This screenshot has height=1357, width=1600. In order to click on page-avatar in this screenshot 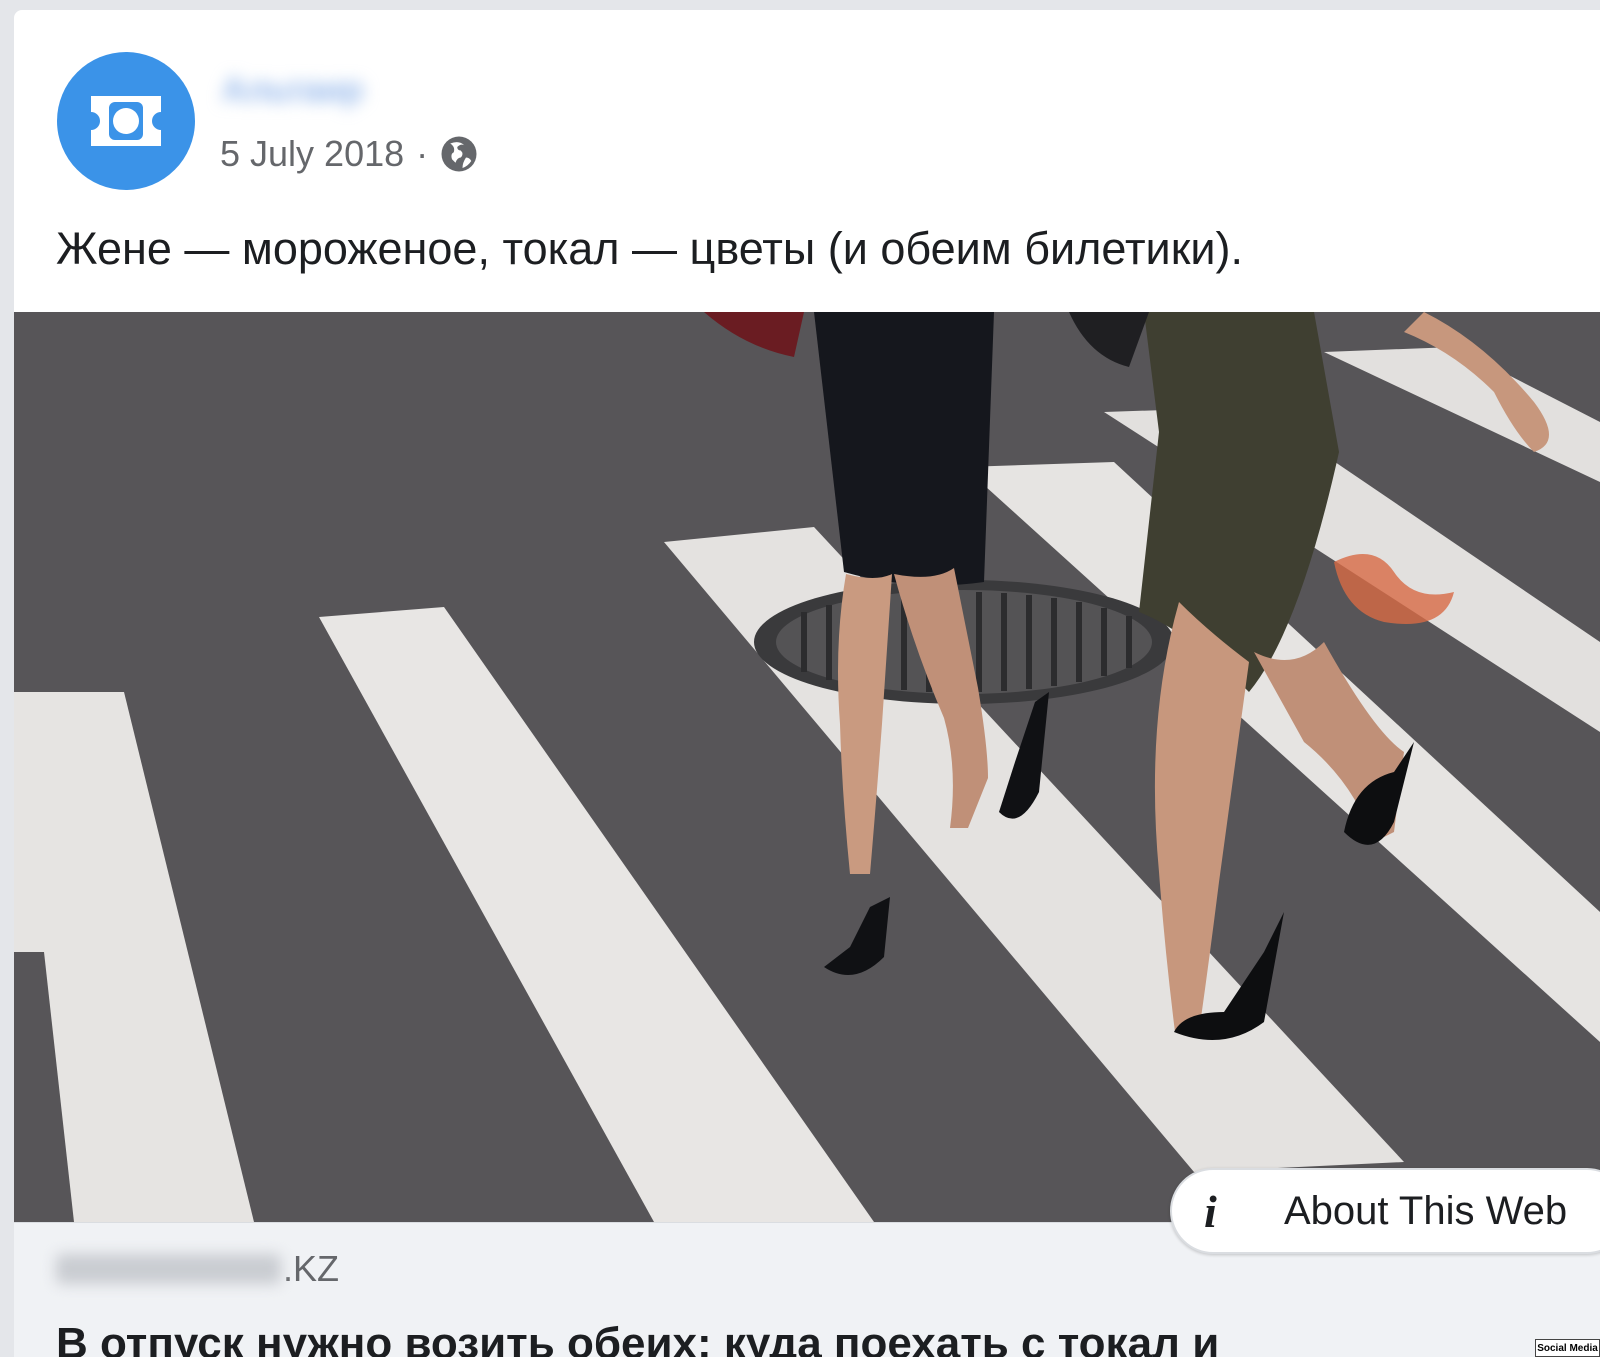, I will do `click(126, 121)`.